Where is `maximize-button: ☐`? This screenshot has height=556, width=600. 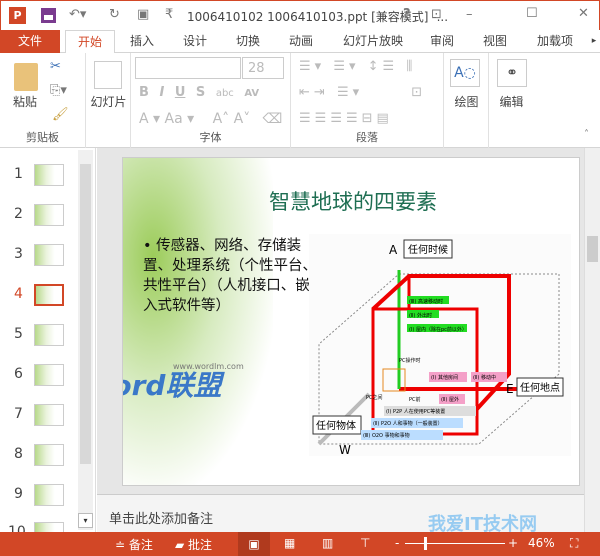 maximize-button: ☐ is located at coordinates (532, 13).